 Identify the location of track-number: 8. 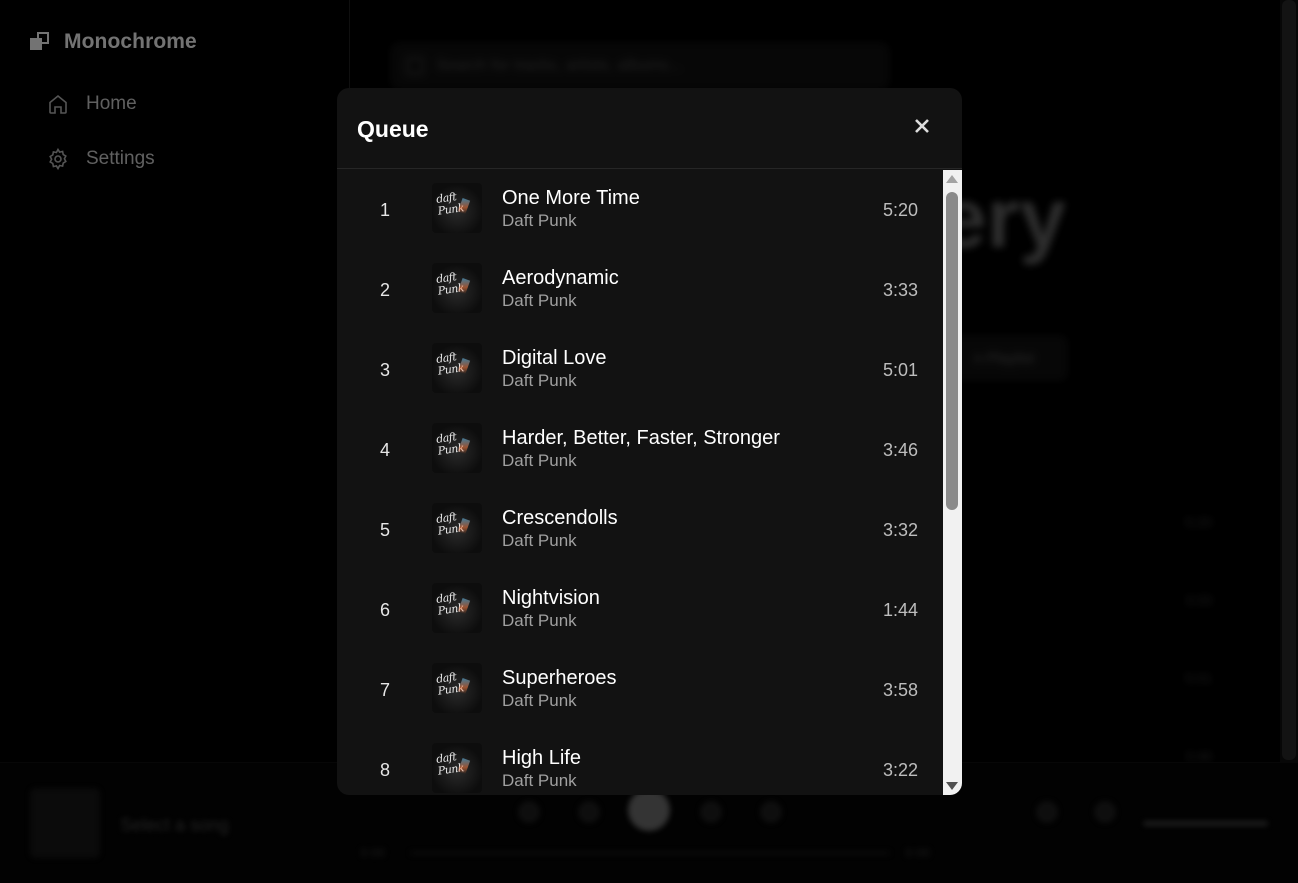
(384, 770).